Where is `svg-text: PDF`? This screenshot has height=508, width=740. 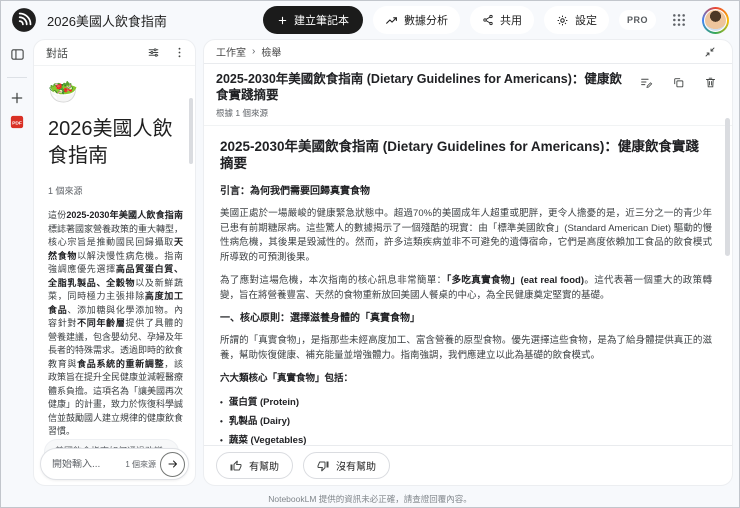 svg-text: PDF is located at coordinates (17, 123).